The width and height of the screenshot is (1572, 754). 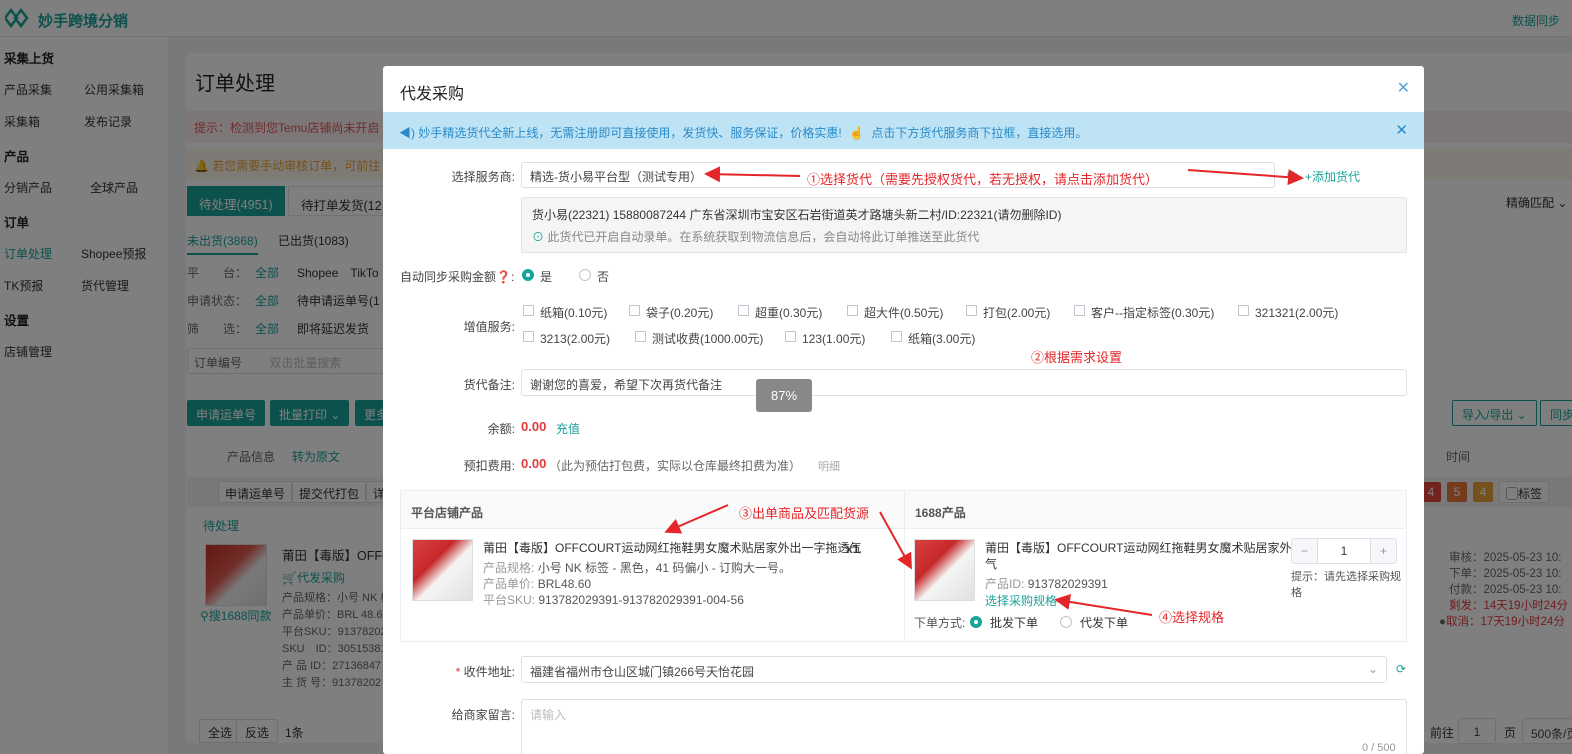 I want to click on platform-product-image, so click(x=442, y=570).